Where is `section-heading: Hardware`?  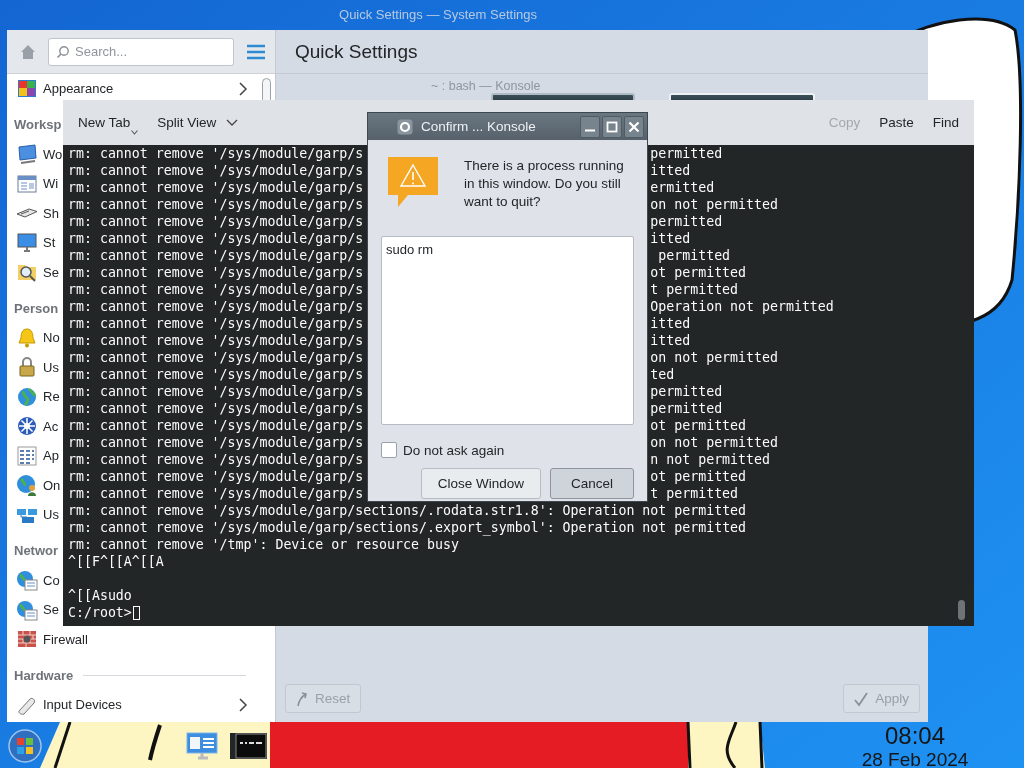
section-heading: Hardware is located at coordinates (44, 675).